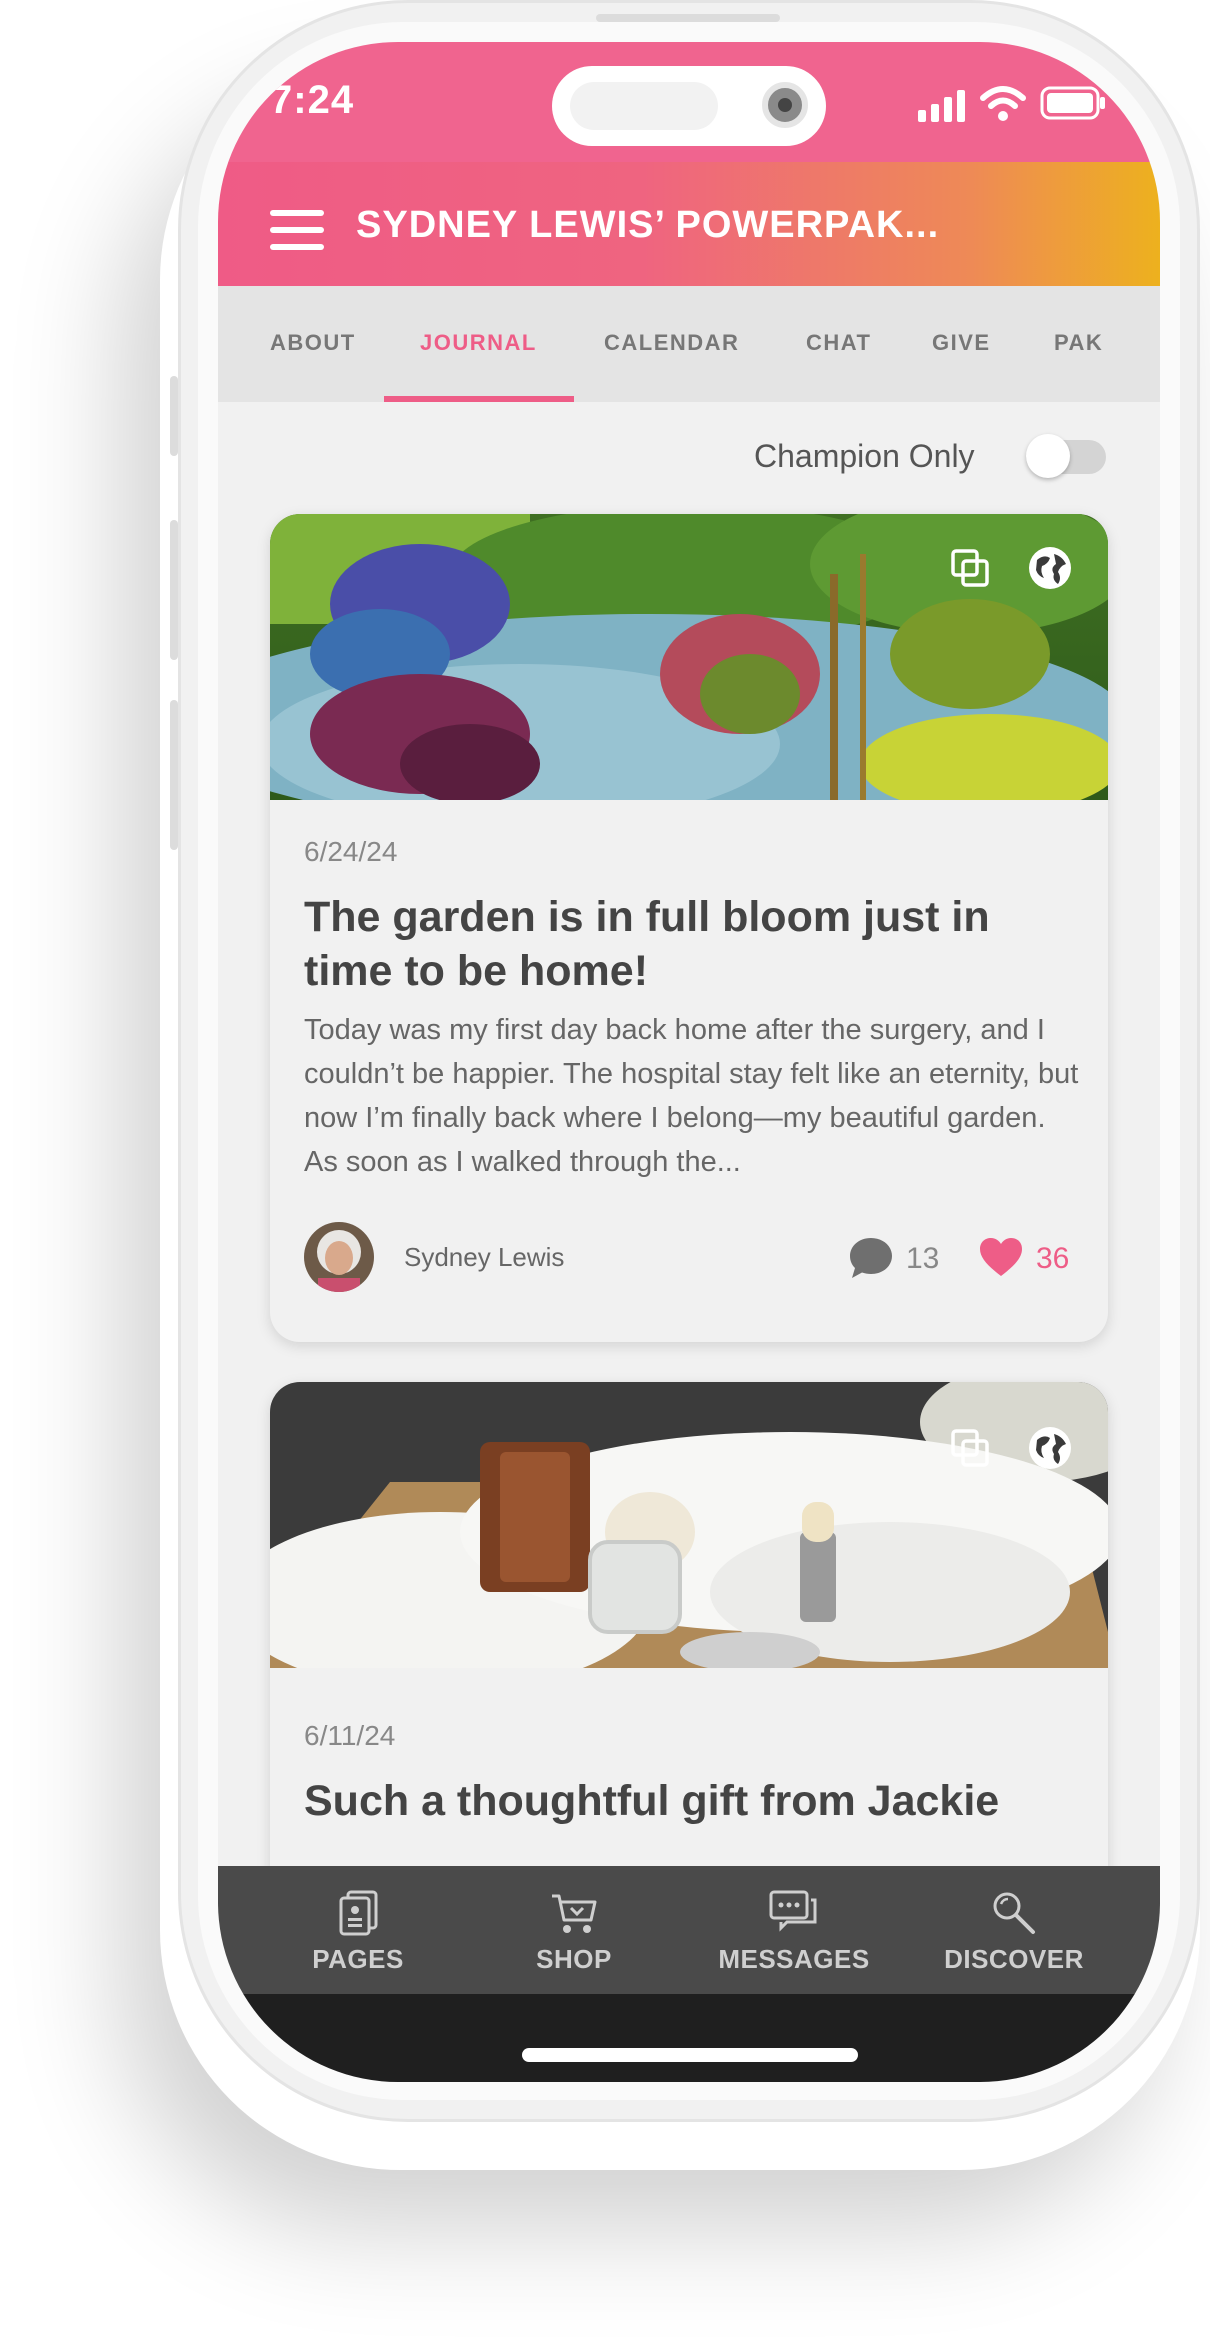  I want to click on island-pill, so click(644, 106).